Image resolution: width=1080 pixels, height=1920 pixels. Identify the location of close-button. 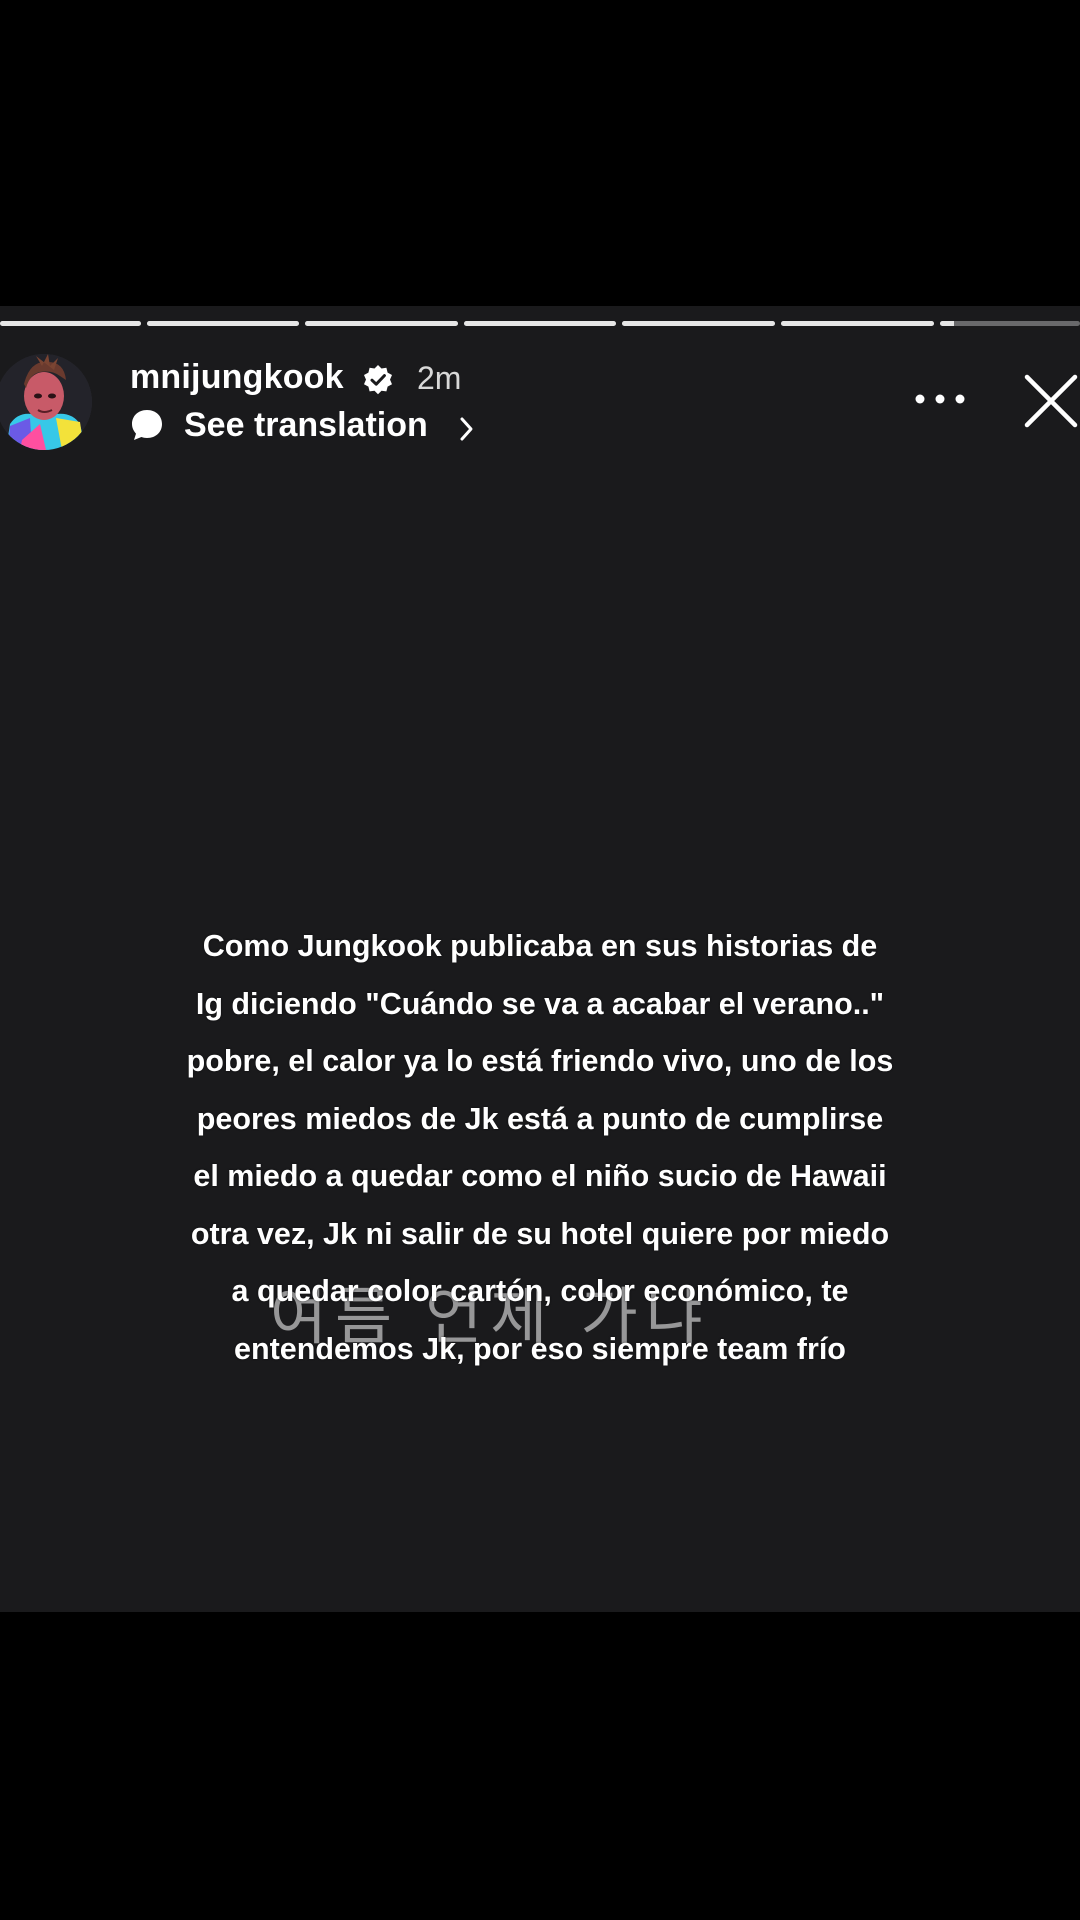
(1051, 401).